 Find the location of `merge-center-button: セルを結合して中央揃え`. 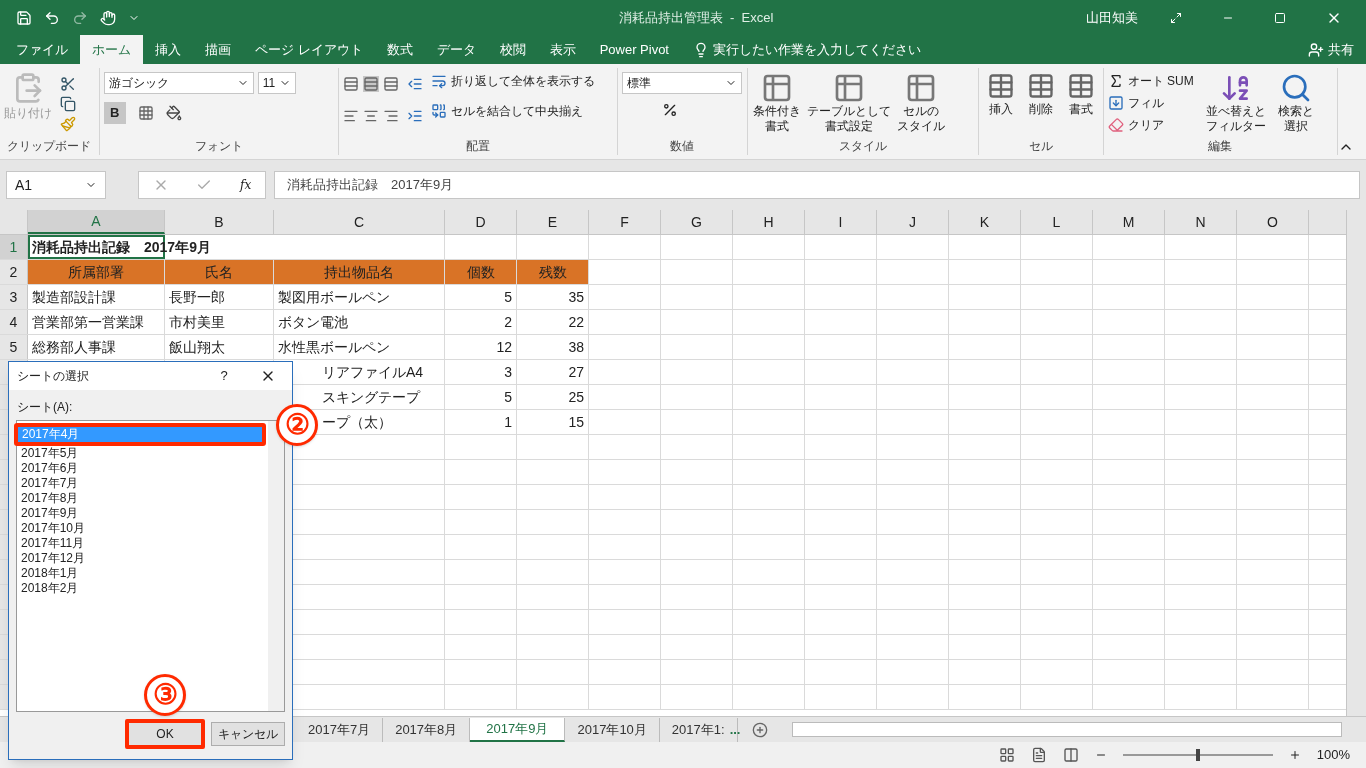

merge-center-button: セルを結合して中央揃え is located at coordinates (512, 111).